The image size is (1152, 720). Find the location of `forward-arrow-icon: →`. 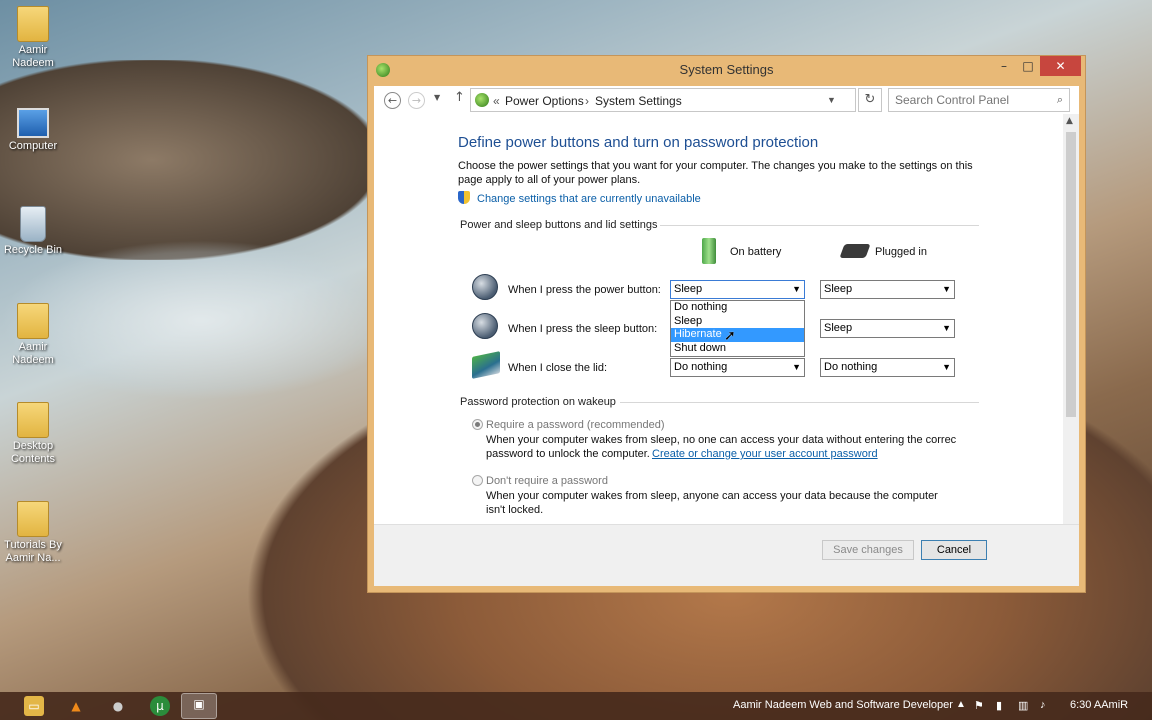

forward-arrow-icon: → is located at coordinates (416, 100).